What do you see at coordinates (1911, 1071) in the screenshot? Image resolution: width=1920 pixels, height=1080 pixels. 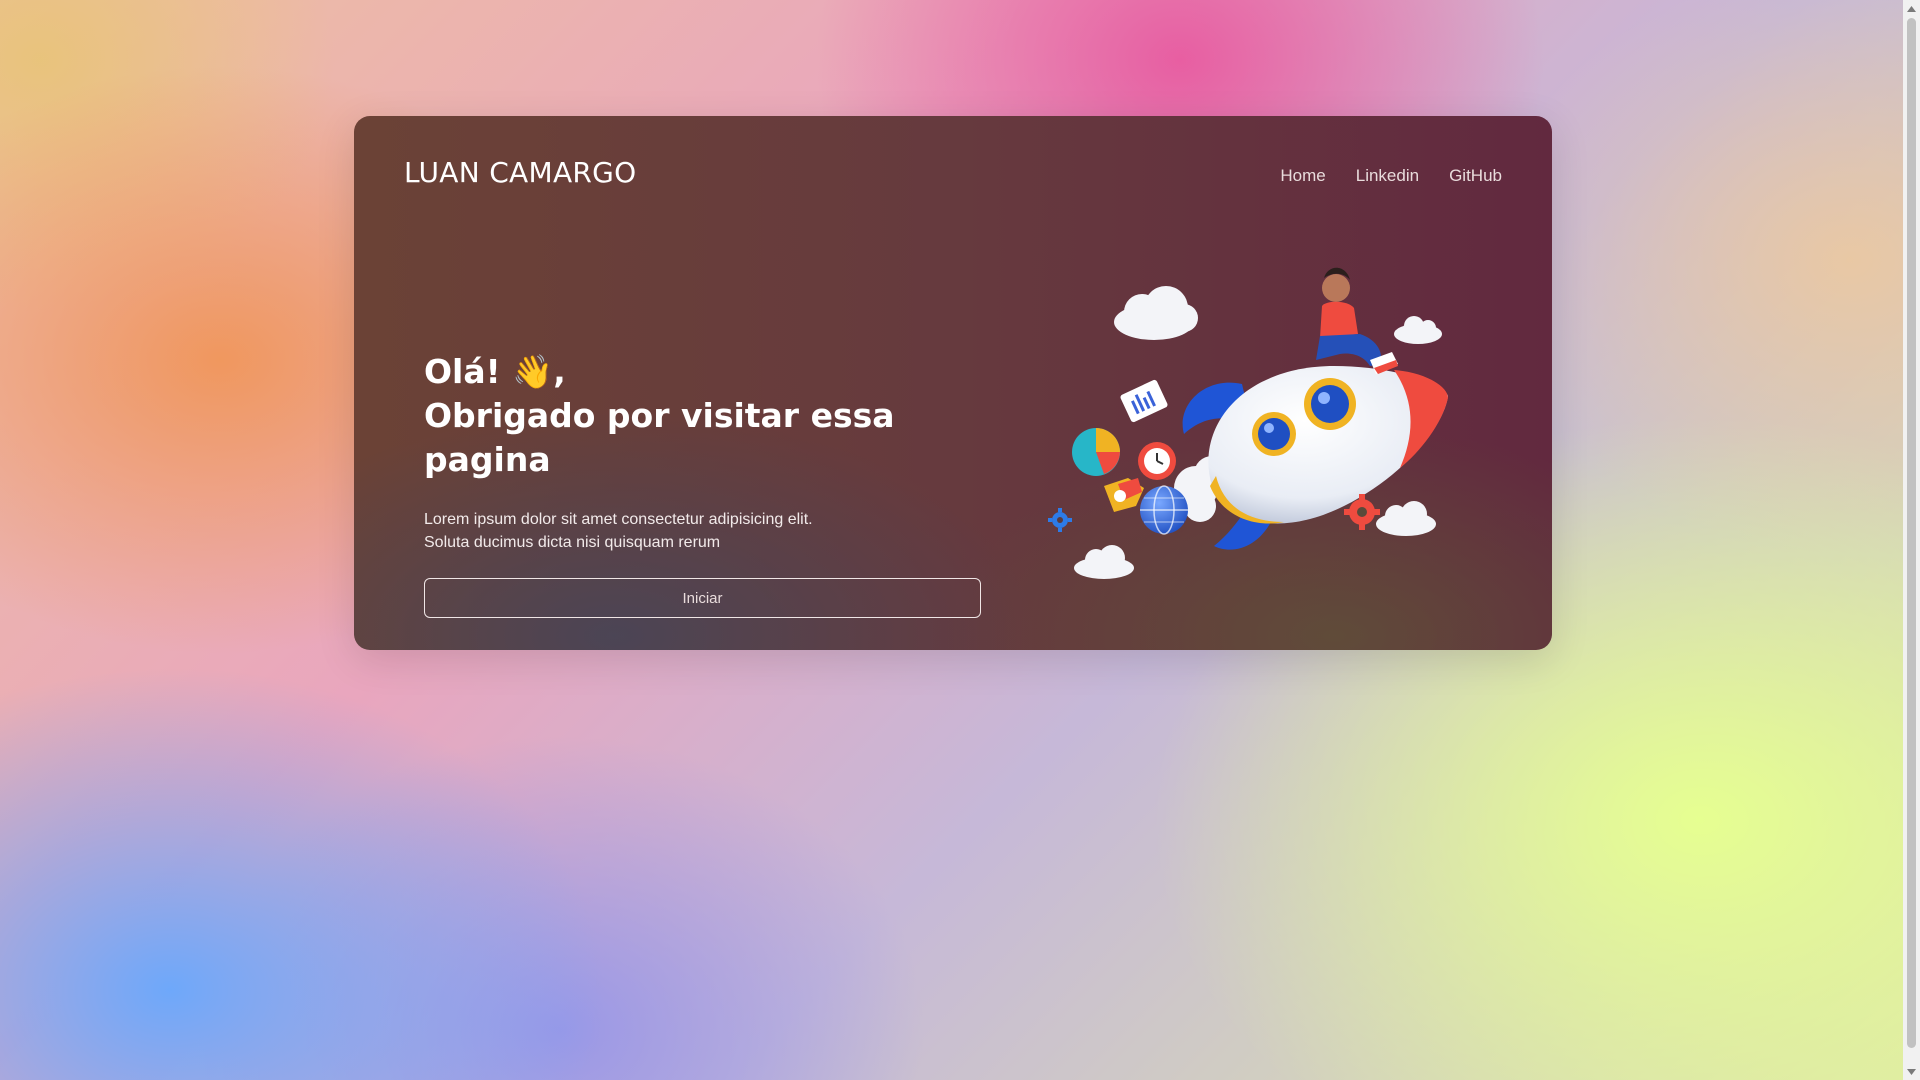 I see `scroll-down-icon` at bounding box center [1911, 1071].